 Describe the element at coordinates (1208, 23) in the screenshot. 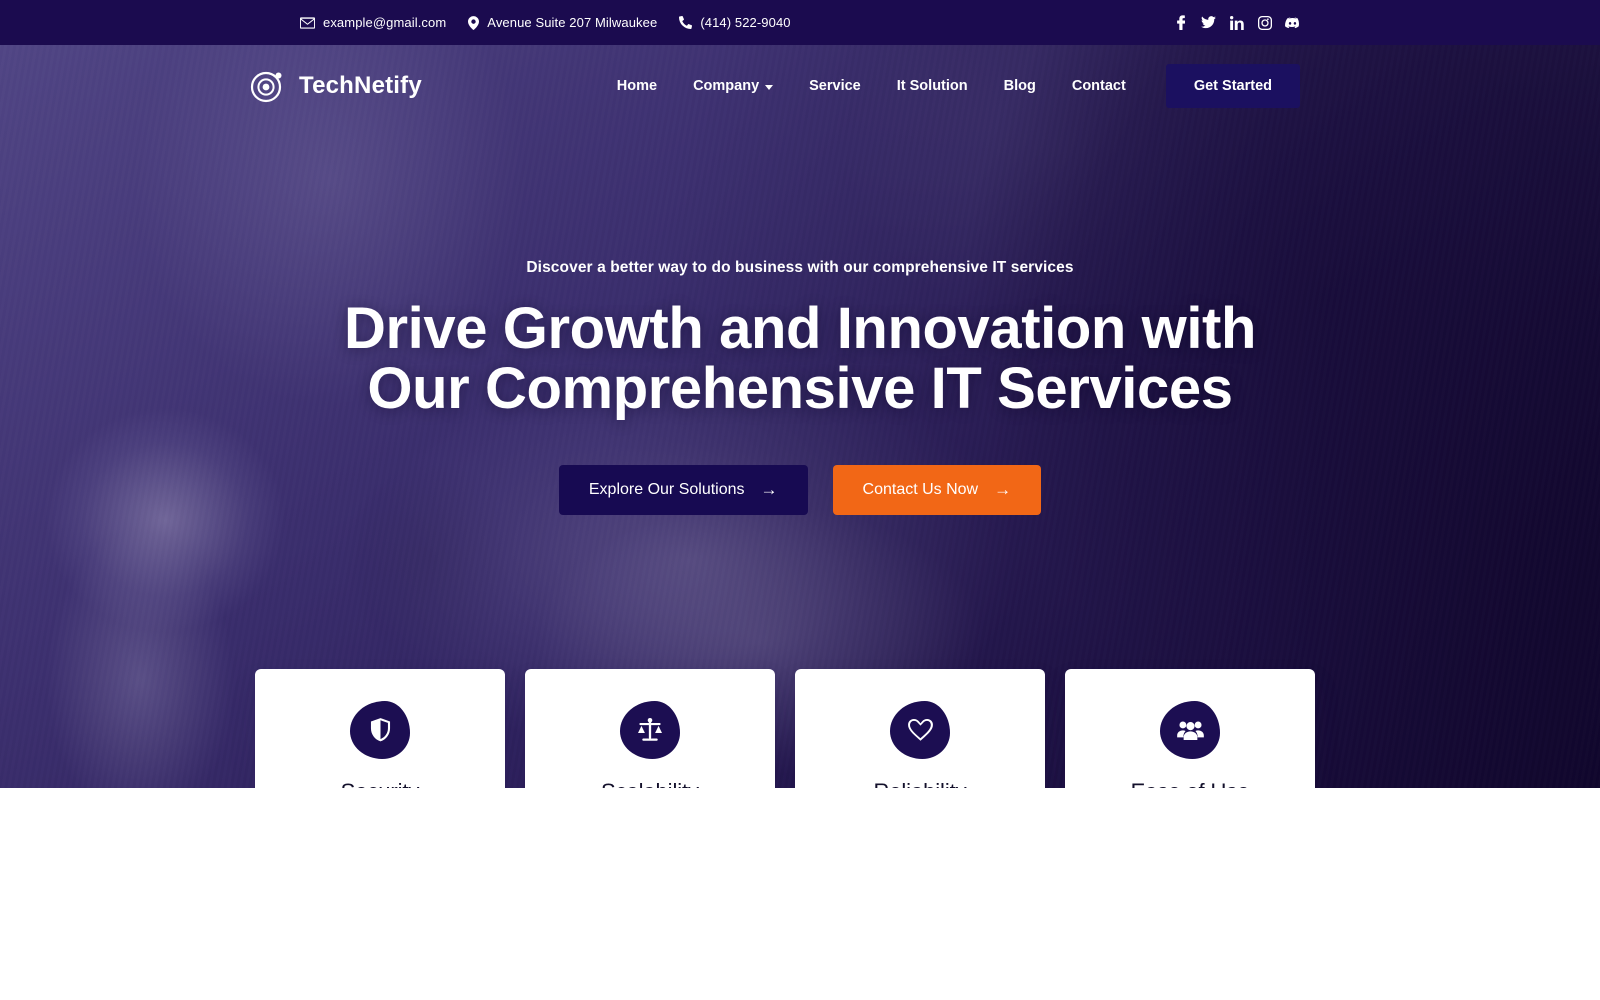

I see `twitter-icon` at that location.